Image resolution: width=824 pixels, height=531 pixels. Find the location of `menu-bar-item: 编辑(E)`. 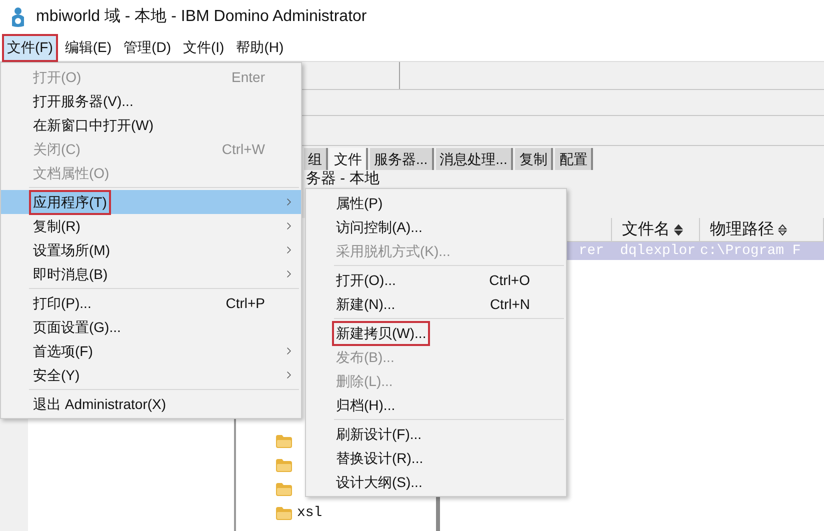

menu-bar-item: 编辑(E) is located at coordinates (88, 48).